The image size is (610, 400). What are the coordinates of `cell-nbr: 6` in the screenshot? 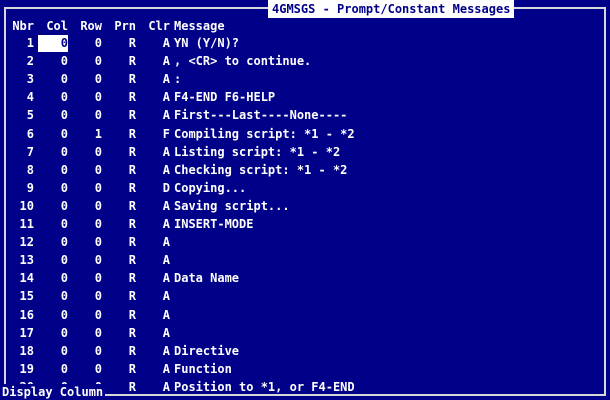 It's located at (30, 133).